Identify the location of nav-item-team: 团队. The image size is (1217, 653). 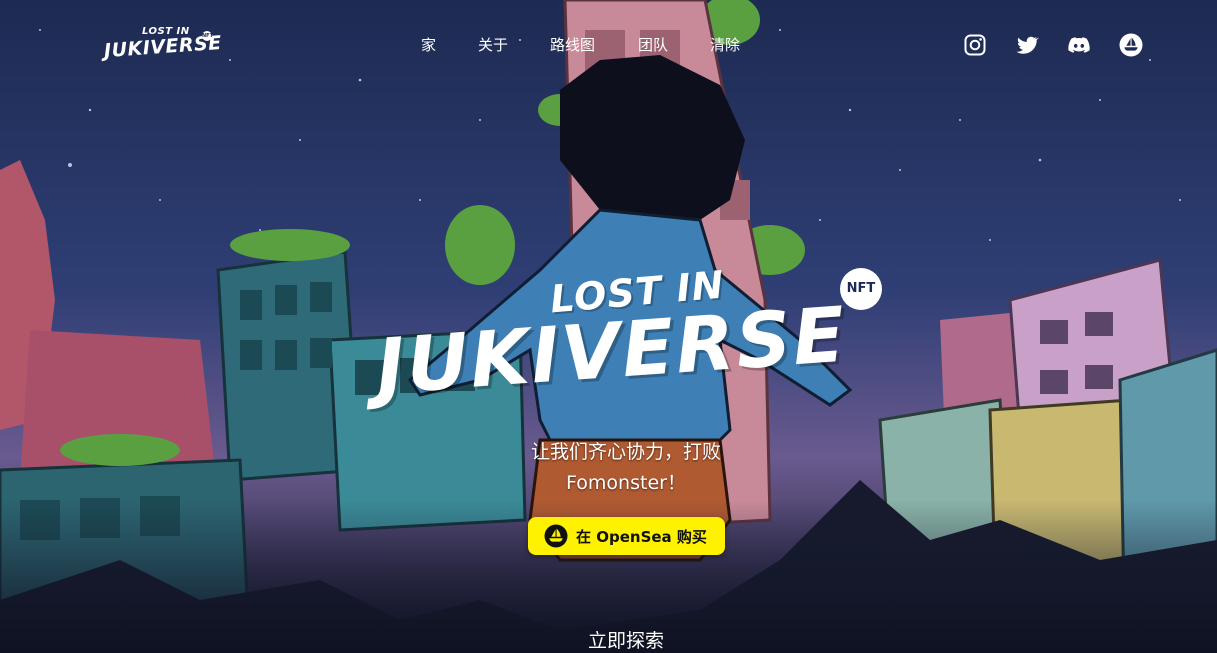
(653, 44).